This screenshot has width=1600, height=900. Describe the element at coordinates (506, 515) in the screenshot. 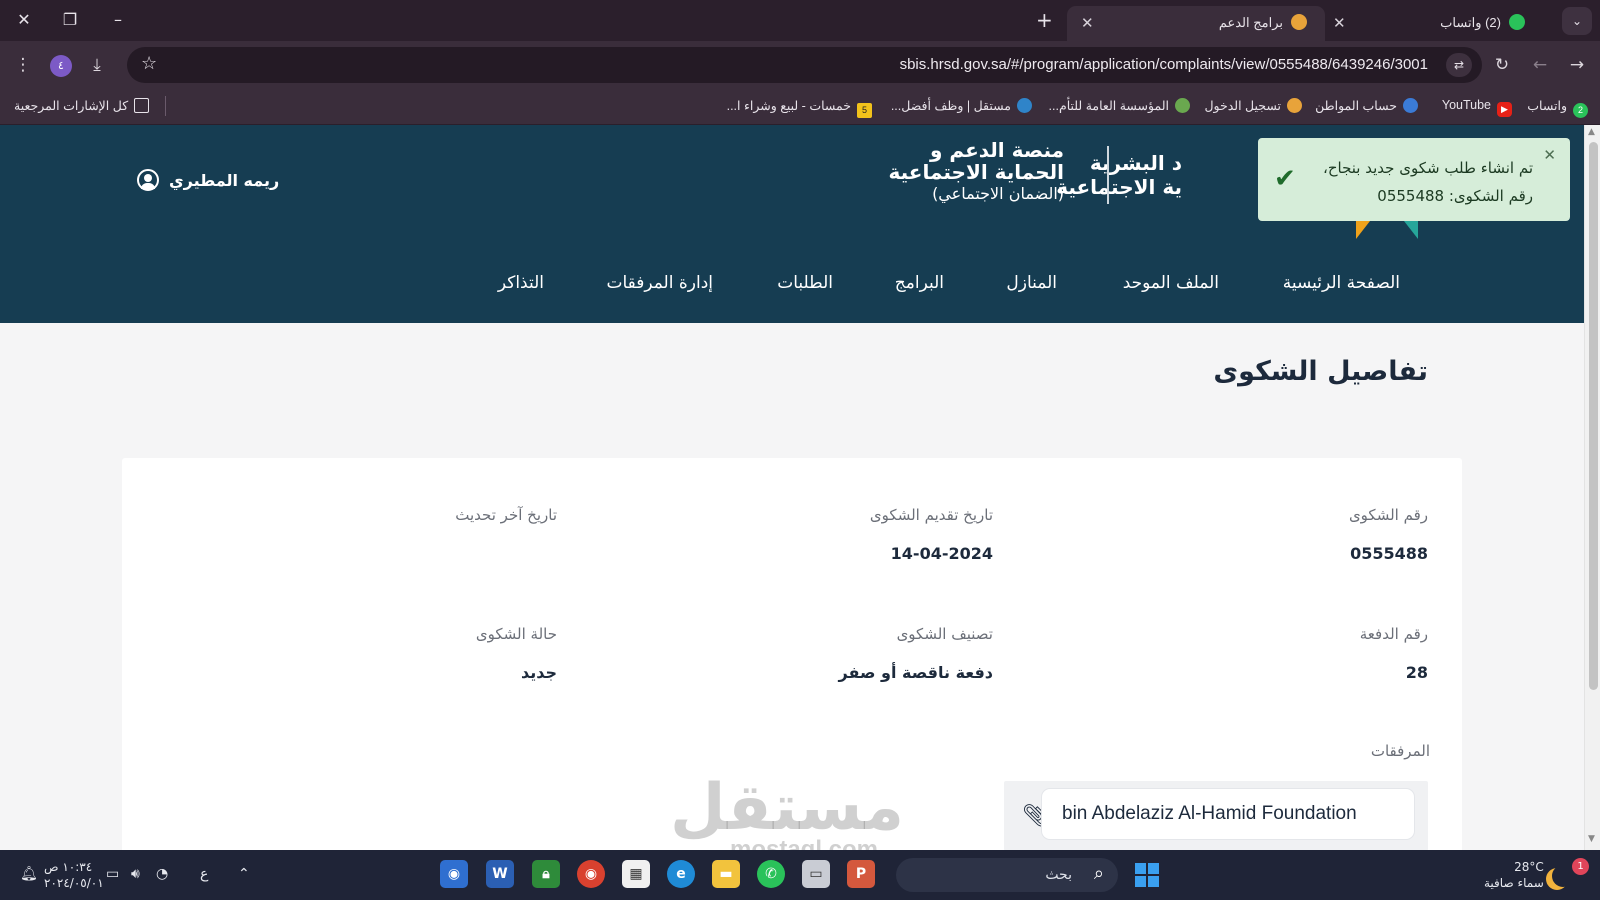

I see `field-label: تاريخ آخر تحديث` at that location.